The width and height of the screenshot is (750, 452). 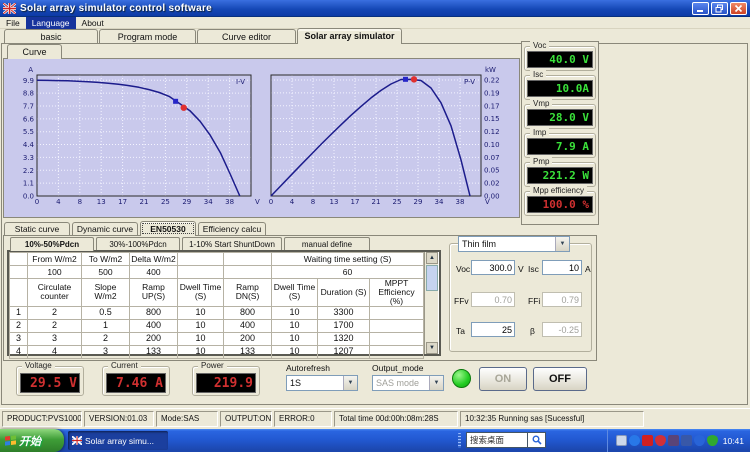 What do you see at coordinates (497, 440) in the screenshot?
I see `search-input` at bounding box center [497, 440].